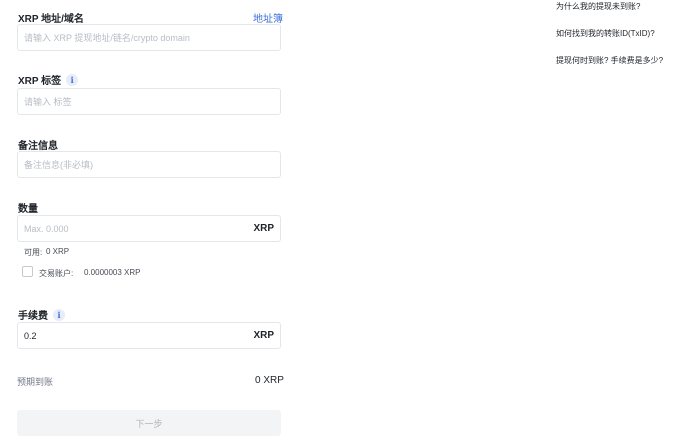 The width and height of the screenshot is (700, 438). What do you see at coordinates (263, 228) in the screenshot?
I see `amount-currency: XRP` at bounding box center [263, 228].